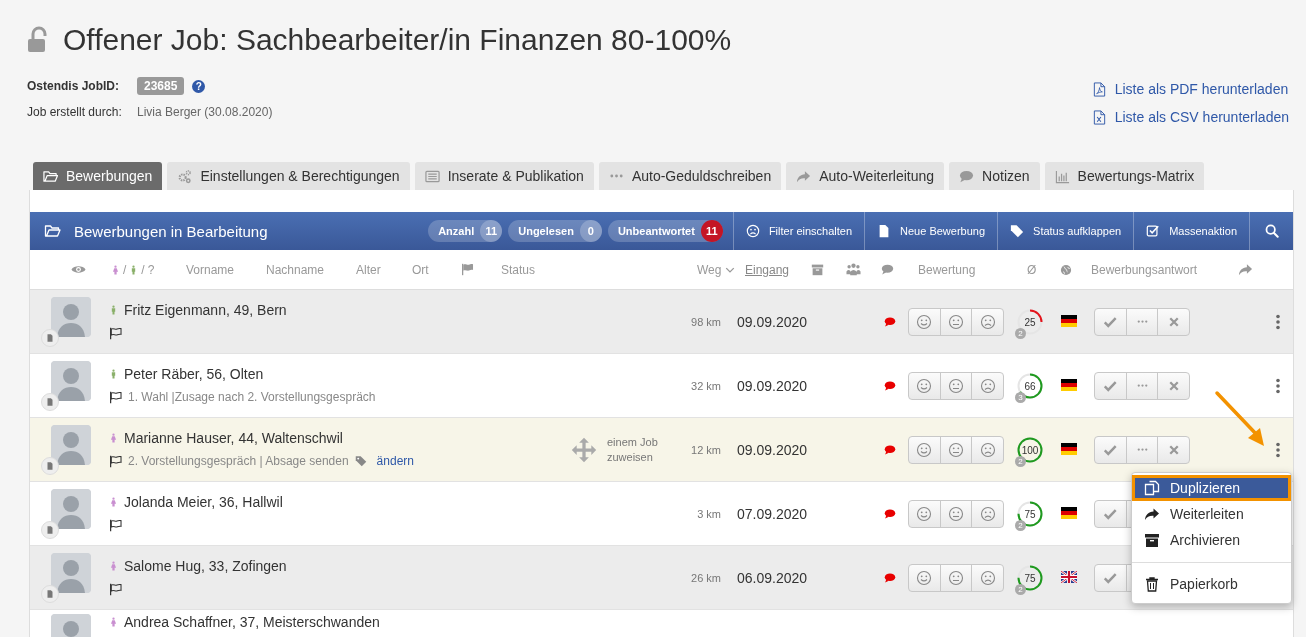 Image resolution: width=1306 pixels, height=637 pixels. Describe the element at coordinates (205, 310) in the screenshot. I see `applicant-name: Fritz Eigenmann, 49, Bern` at that location.